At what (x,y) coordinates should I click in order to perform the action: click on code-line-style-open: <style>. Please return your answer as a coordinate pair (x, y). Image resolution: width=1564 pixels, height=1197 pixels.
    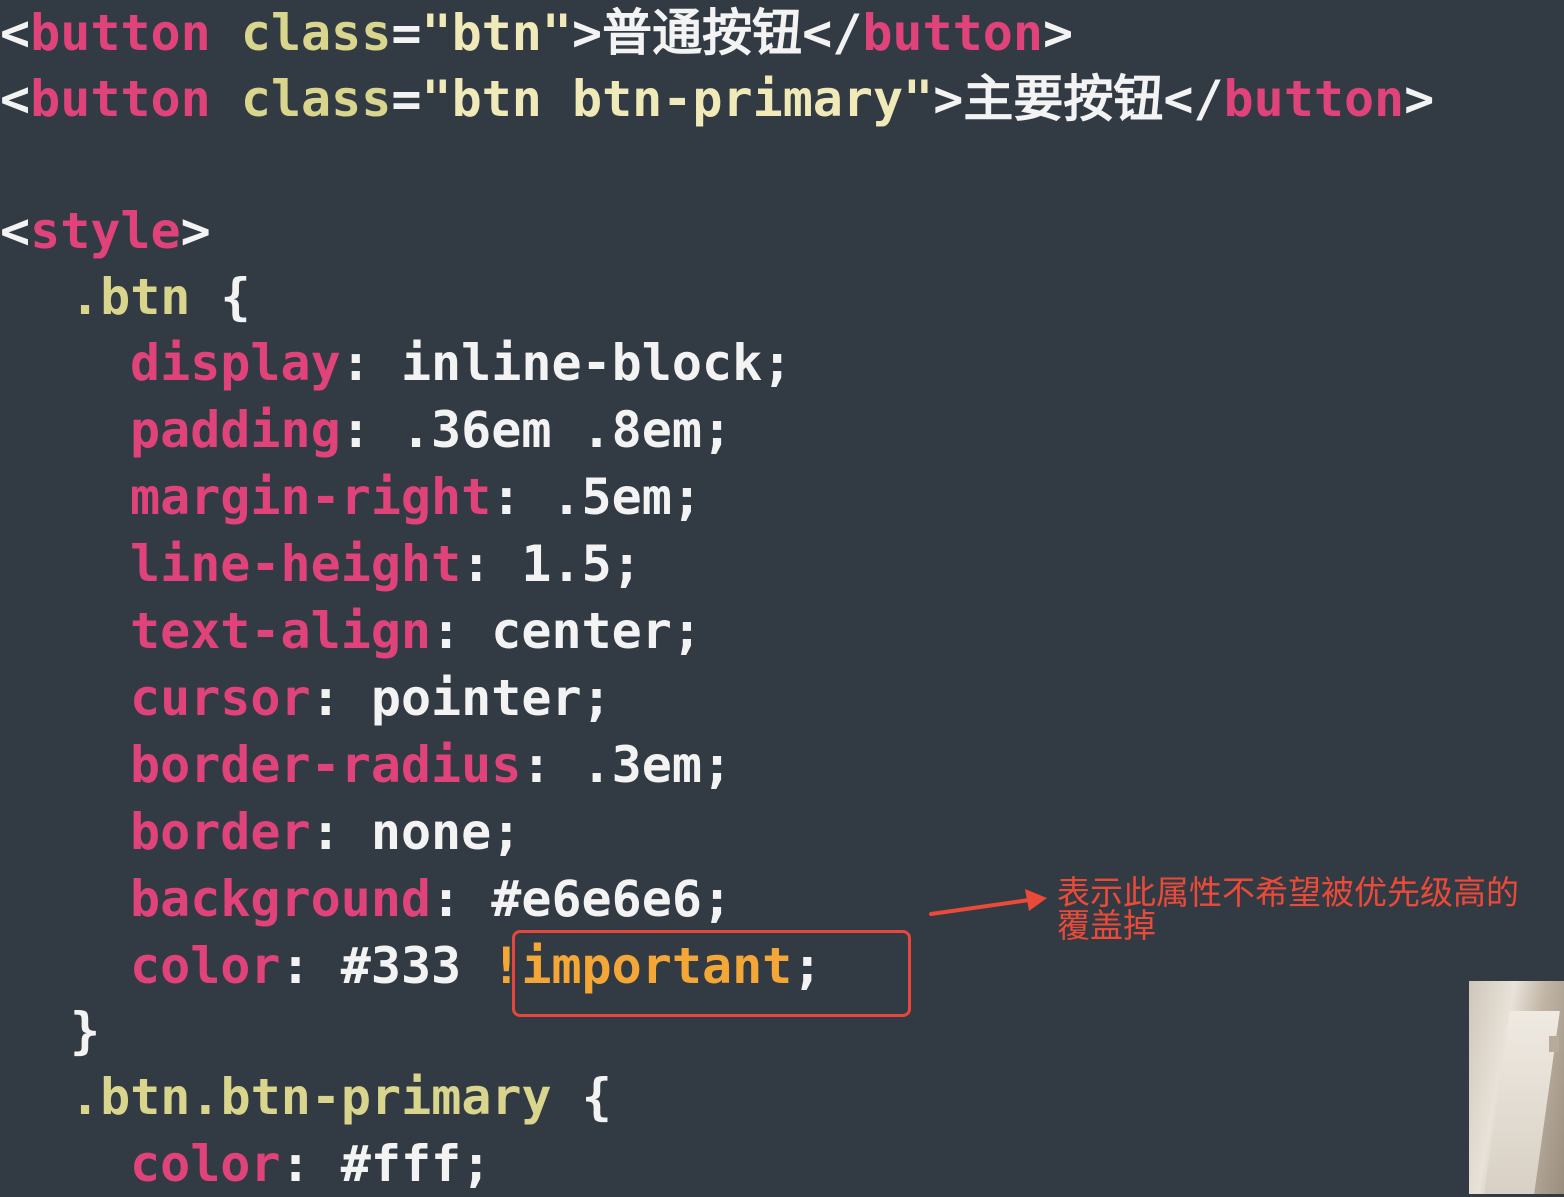
    Looking at the image, I should click on (105, 231).